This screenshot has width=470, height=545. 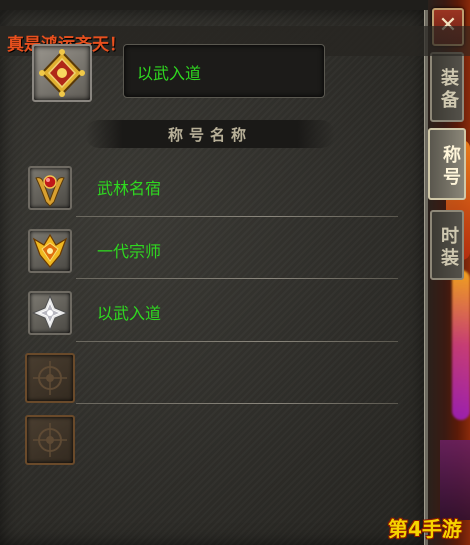 What do you see at coordinates (447, 164) in the screenshot?
I see `tab-titles: 称号` at bounding box center [447, 164].